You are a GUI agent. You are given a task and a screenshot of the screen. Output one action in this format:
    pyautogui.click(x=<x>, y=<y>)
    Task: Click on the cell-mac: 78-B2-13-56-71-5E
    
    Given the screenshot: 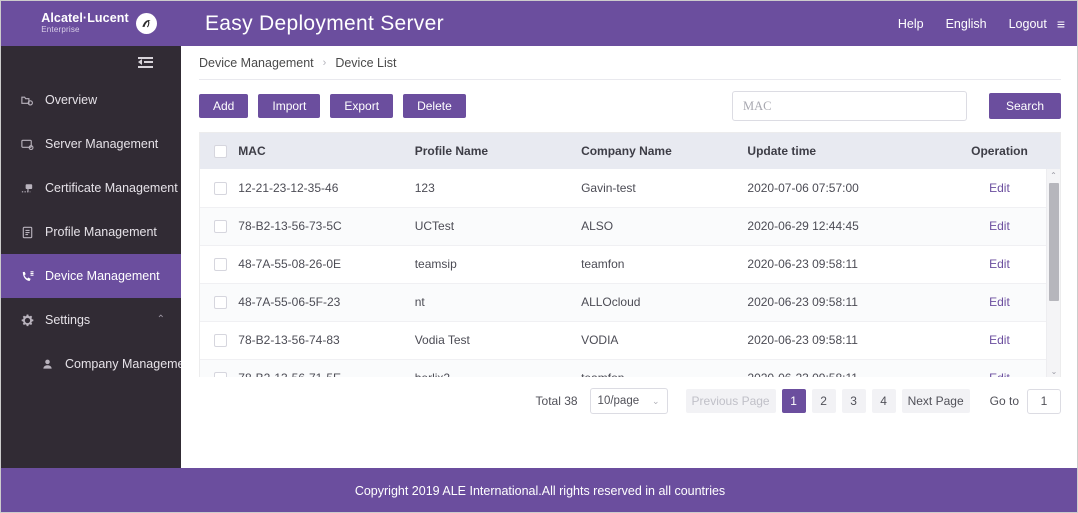 What is the action you would take?
    pyautogui.click(x=326, y=368)
    